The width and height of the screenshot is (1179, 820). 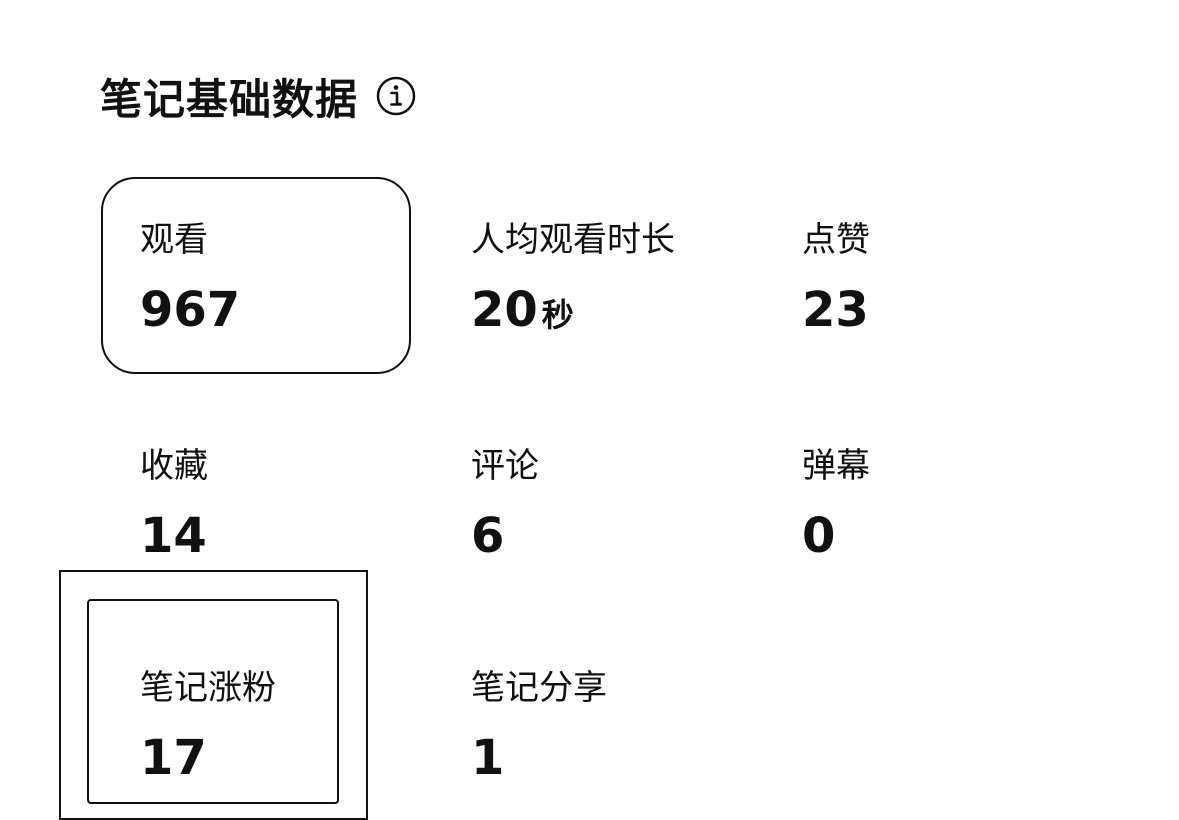 I want to click on stat-label: 收藏, so click(x=174, y=466).